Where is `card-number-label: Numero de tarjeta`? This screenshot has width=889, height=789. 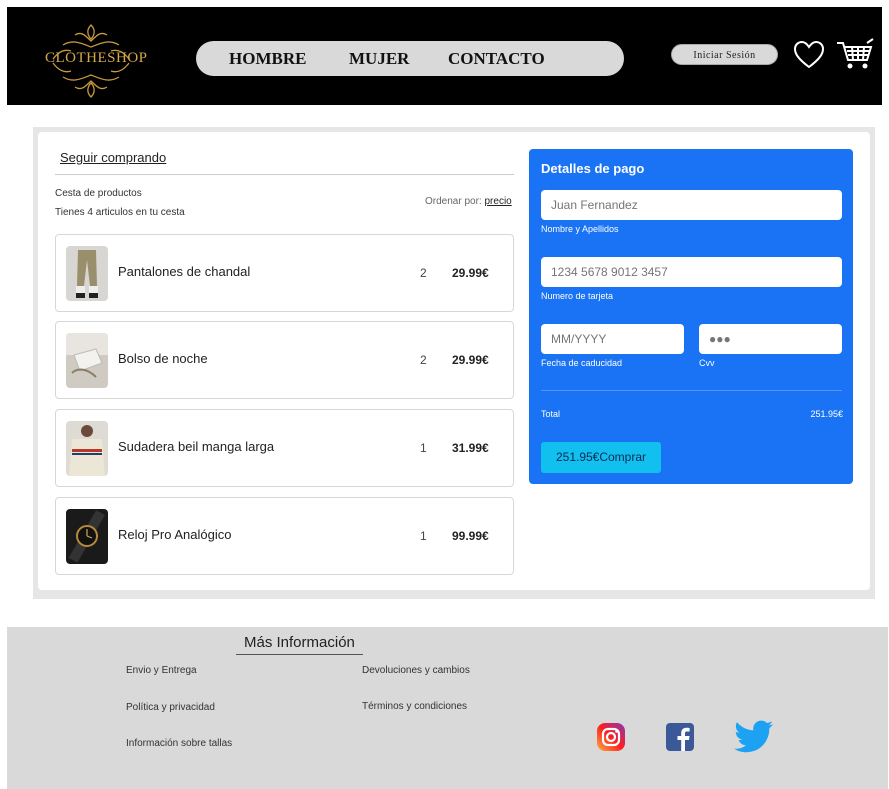 card-number-label: Numero de tarjeta is located at coordinates (577, 296).